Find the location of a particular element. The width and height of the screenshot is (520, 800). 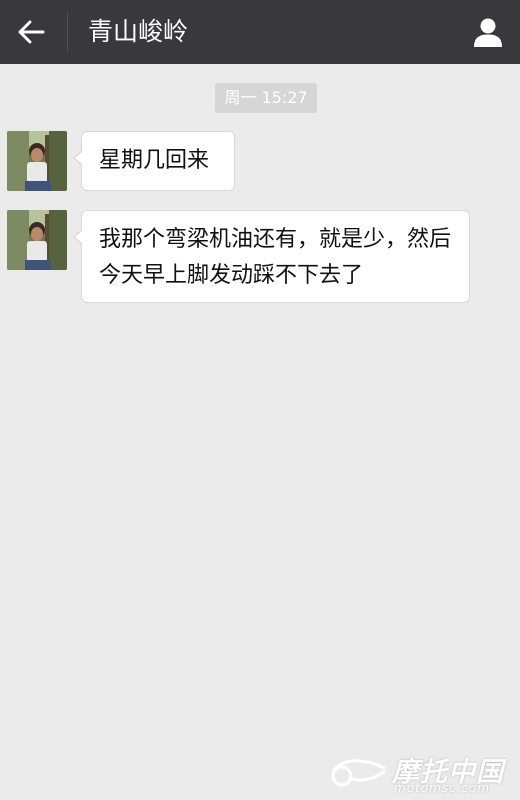

message-bubble: 星期几回来 is located at coordinates (154, 161).